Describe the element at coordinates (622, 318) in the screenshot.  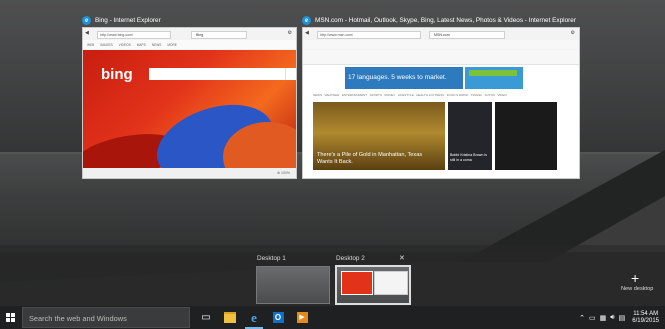
I see `notifications-icon: ▤` at that location.